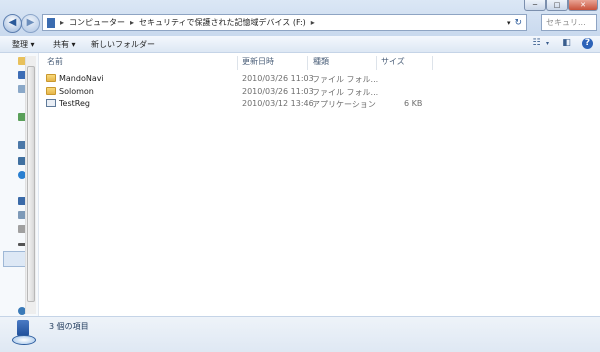 This screenshot has width=600, height=352. What do you see at coordinates (344, 104) in the screenshot?
I see `file-type: アプリケーション` at bounding box center [344, 104].